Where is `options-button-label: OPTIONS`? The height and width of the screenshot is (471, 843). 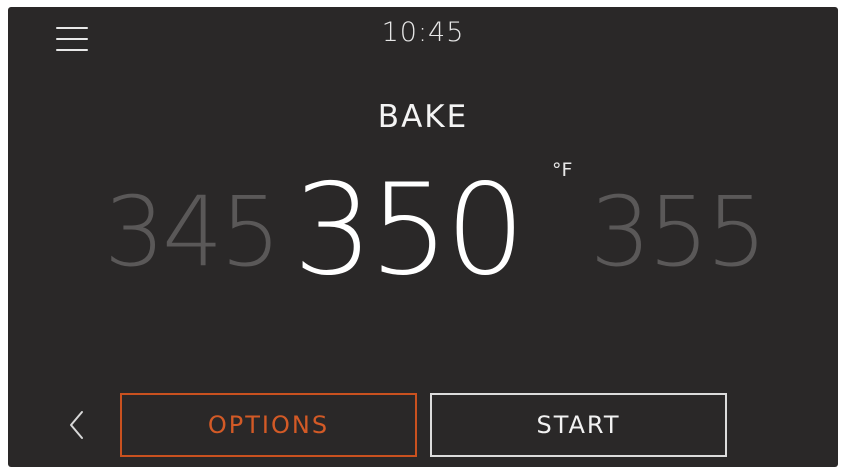
options-button-label: OPTIONS is located at coordinates (268, 425).